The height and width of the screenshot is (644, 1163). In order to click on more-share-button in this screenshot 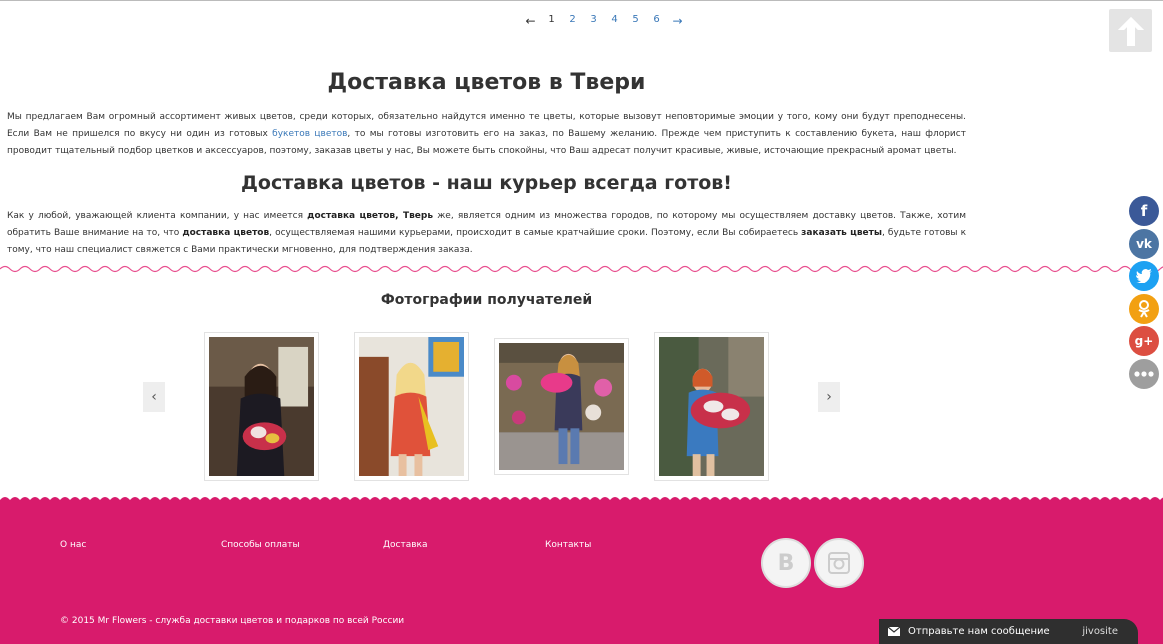, I will do `click(1144, 373)`.